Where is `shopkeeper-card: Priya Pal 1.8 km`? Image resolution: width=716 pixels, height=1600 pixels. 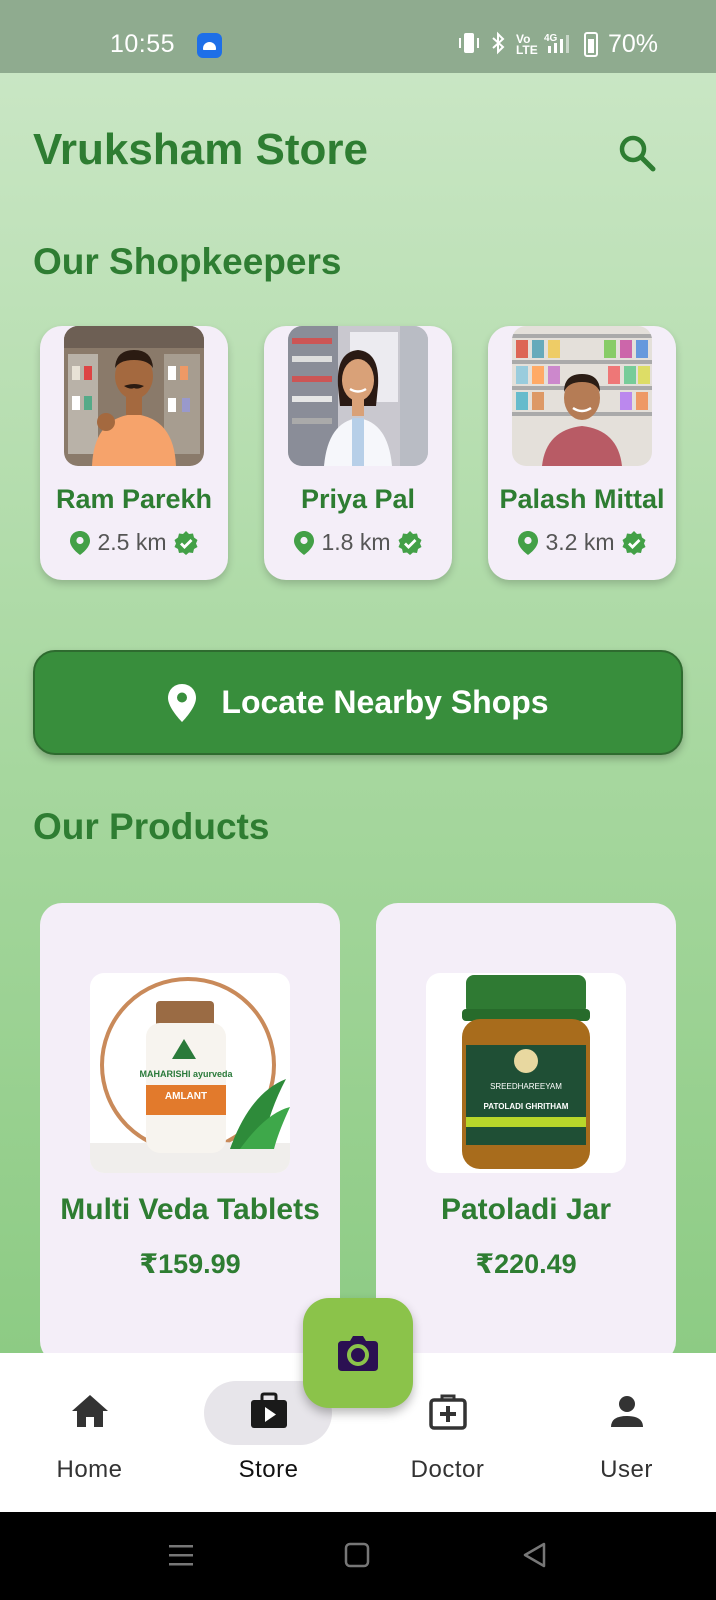
shopkeeper-card: Priya Pal 1.8 km is located at coordinates (358, 453).